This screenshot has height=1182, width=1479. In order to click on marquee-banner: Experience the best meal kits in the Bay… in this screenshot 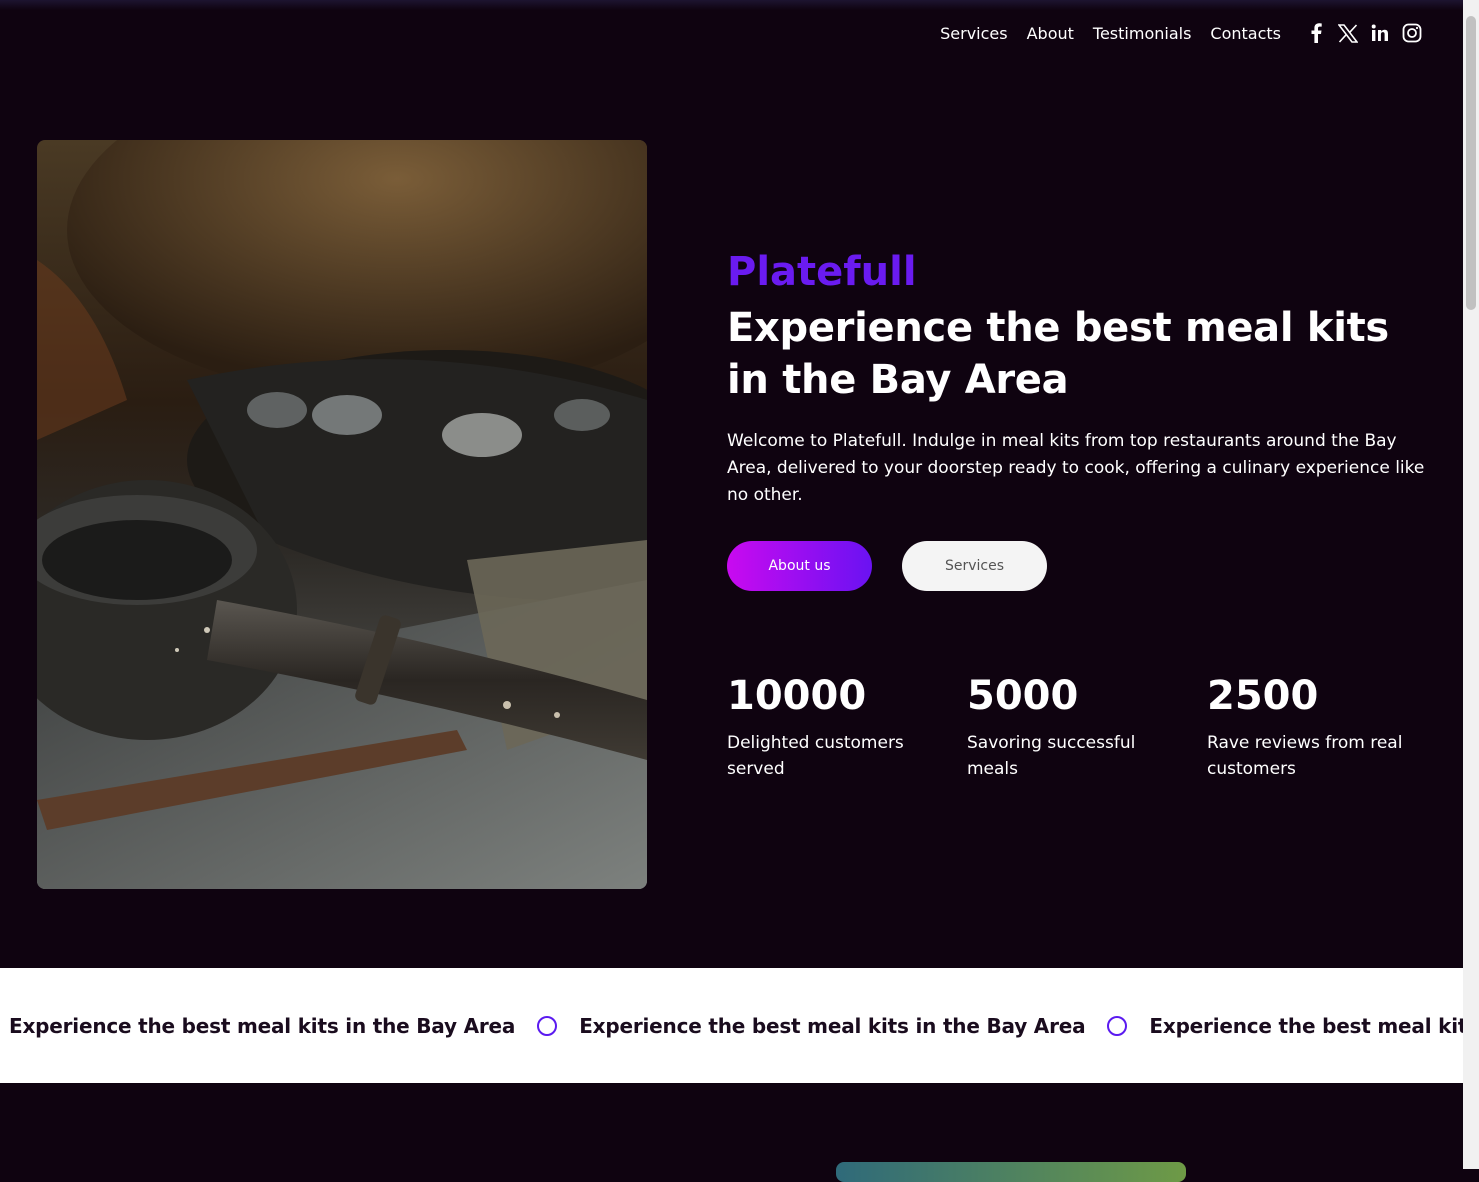, I will do `click(731, 1025)`.